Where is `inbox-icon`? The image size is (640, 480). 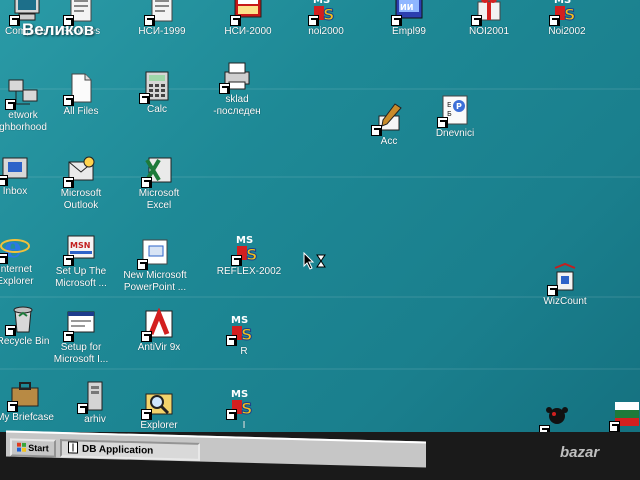 inbox-icon is located at coordinates (15, 169).